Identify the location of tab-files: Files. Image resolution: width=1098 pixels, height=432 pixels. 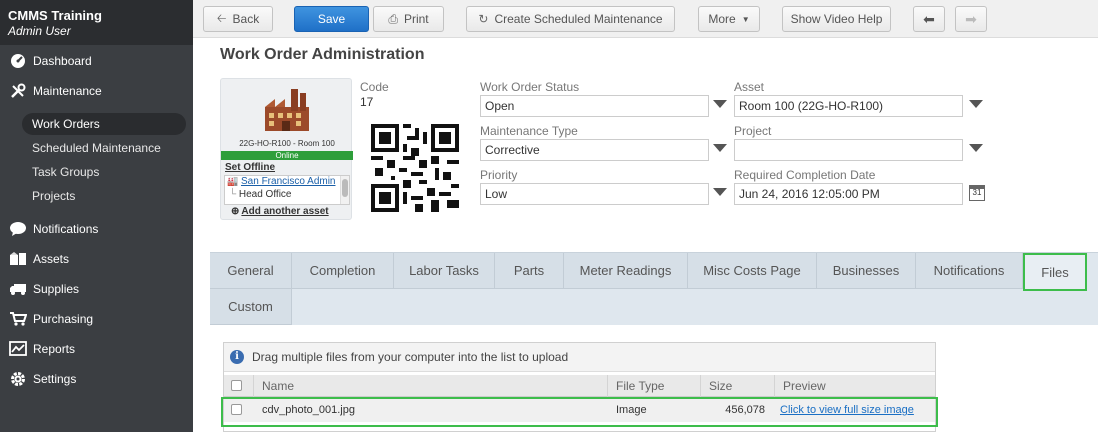
(1055, 272).